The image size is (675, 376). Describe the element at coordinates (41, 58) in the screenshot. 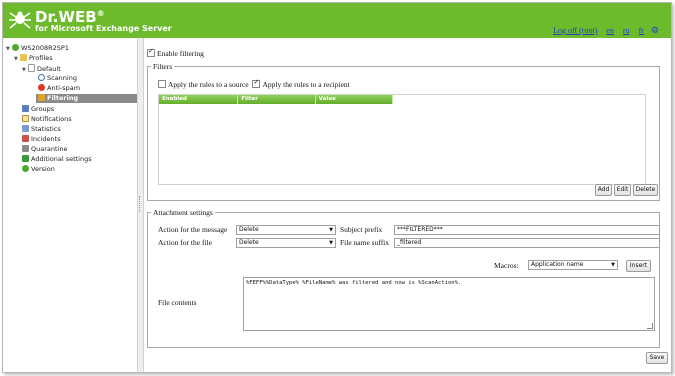

I see `tree-item-label: Profiles` at that location.